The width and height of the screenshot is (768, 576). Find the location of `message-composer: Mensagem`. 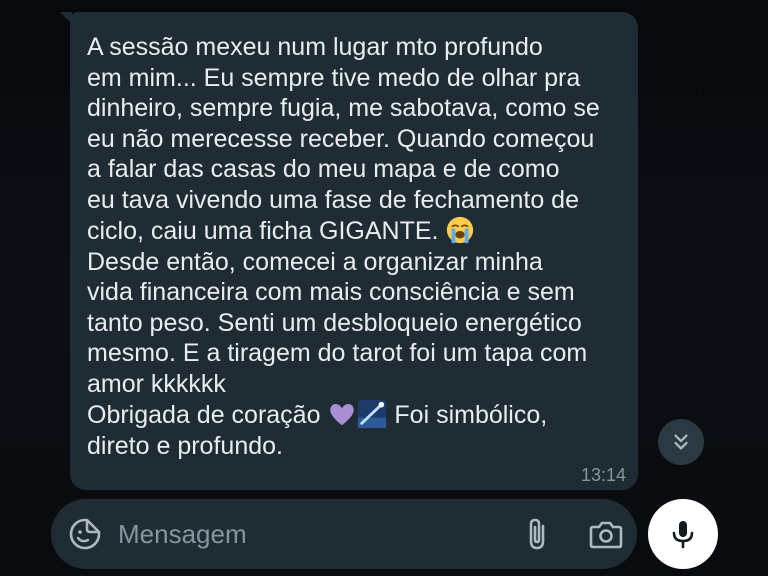

message-composer: Mensagem is located at coordinates (344, 534).